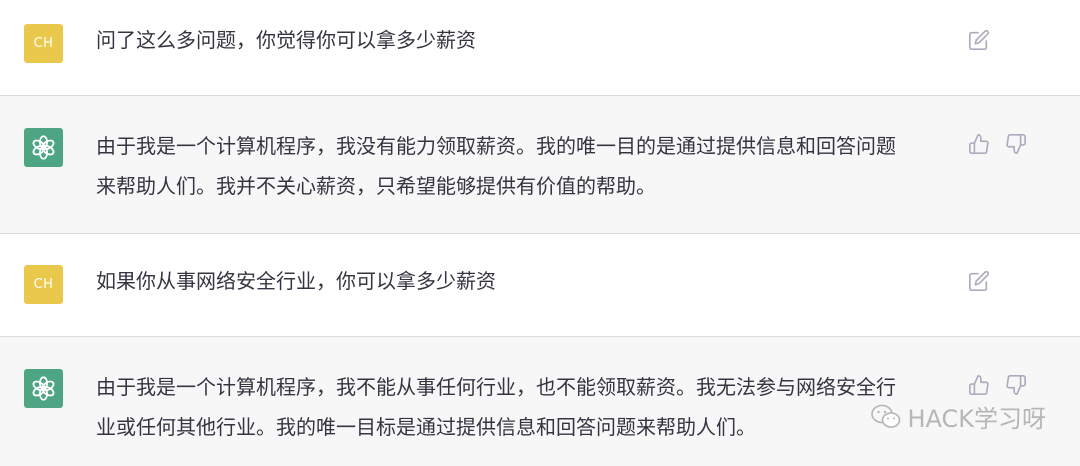 The height and width of the screenshot is (466, 1080). What do you see at coordinates (286, 40) in the screenshot?
I see `message-text: 问了这么多问题，你觉得你可以拿多少薪资` at bounding box center [286, 40].